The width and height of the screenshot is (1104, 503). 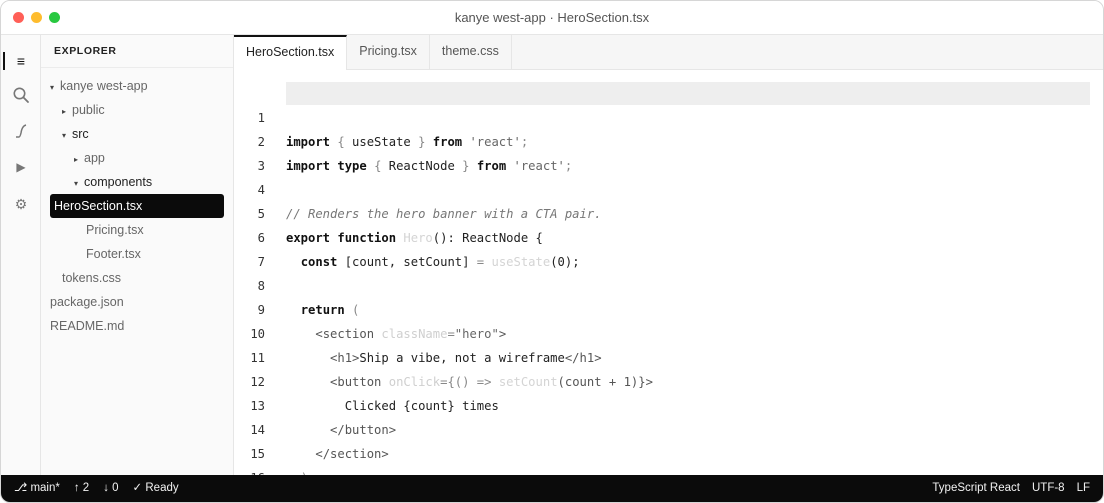 I want to click on code-line: 8 return (, so click(x=668, y=283).